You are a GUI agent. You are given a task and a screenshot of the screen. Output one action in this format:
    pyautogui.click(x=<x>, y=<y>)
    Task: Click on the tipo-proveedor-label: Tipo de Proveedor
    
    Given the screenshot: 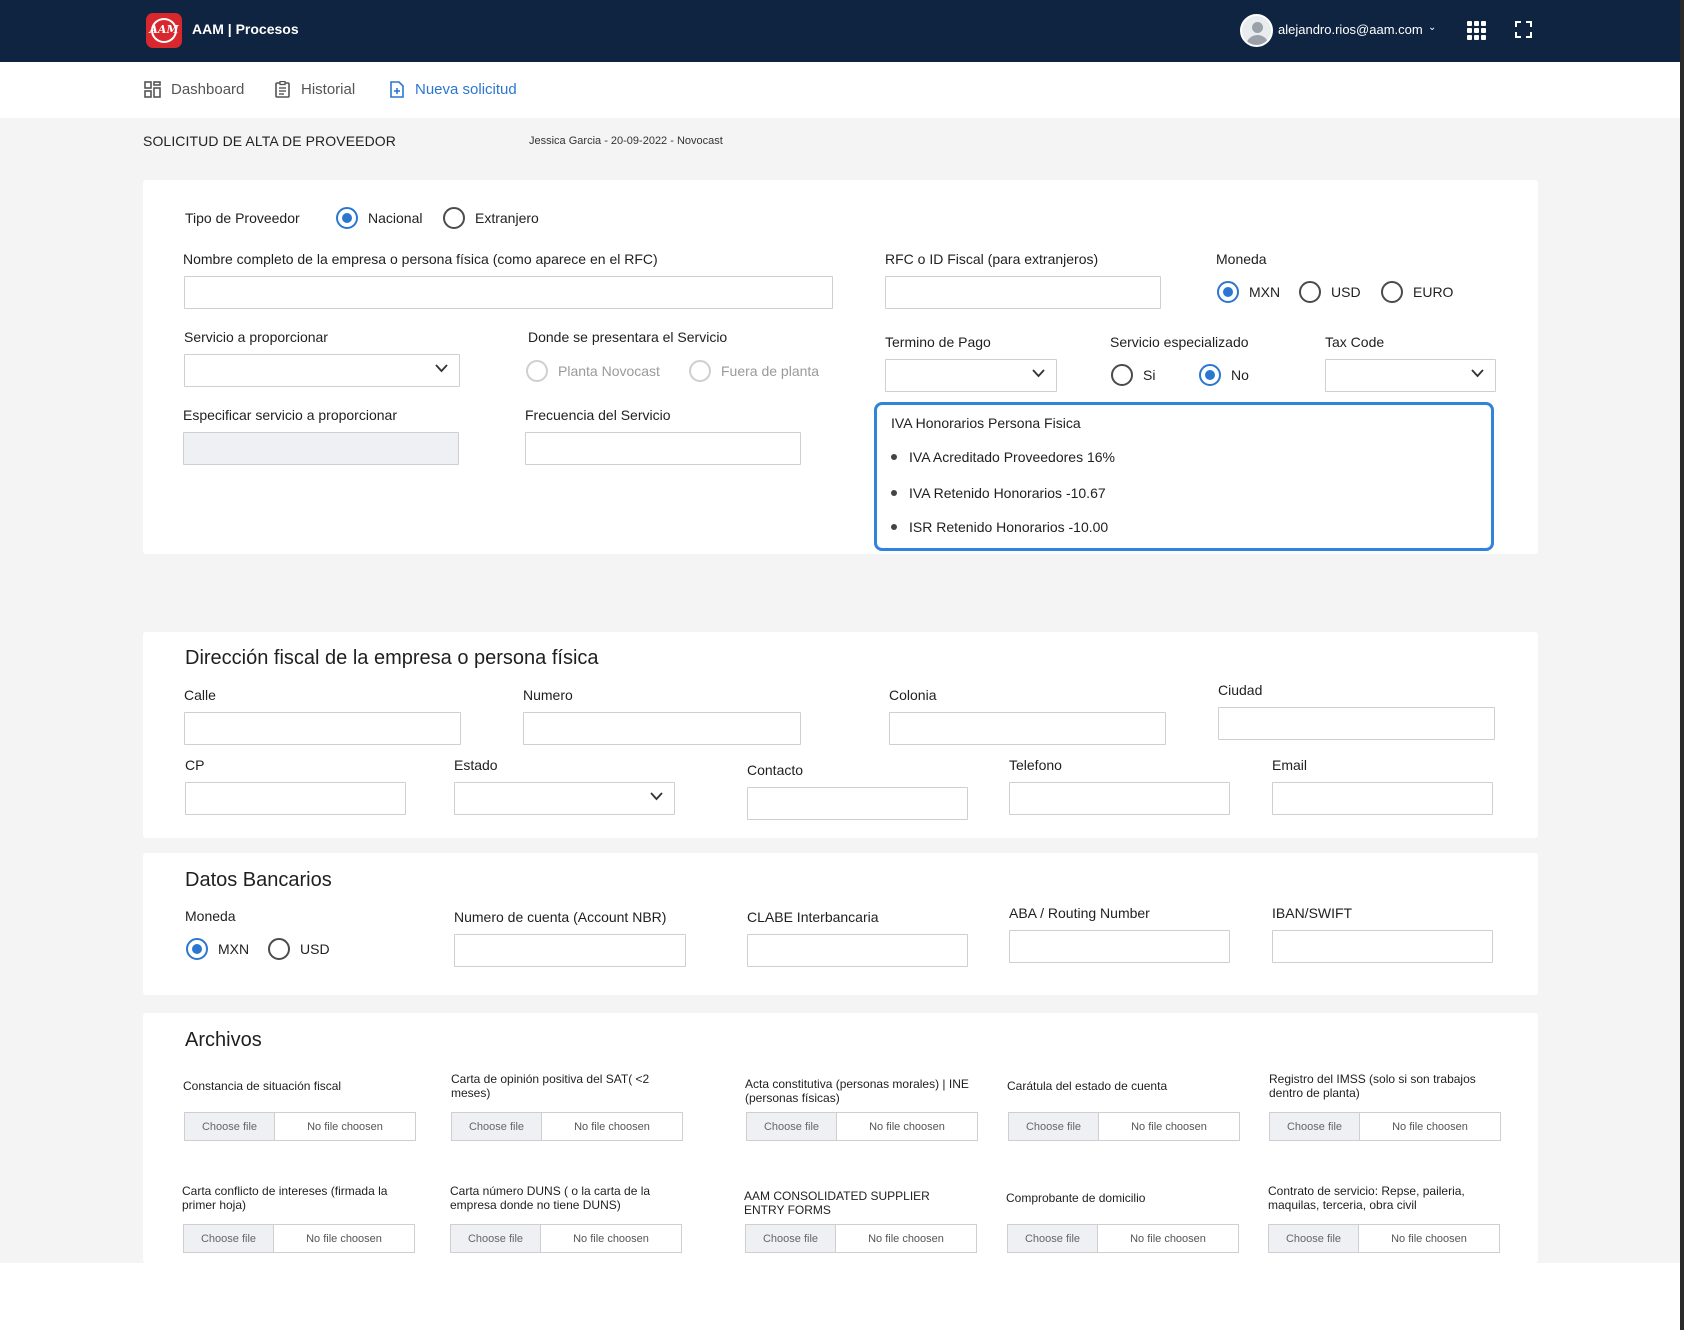 What is the action you would take?
    pyautogui.click(x=242, y=218)
    